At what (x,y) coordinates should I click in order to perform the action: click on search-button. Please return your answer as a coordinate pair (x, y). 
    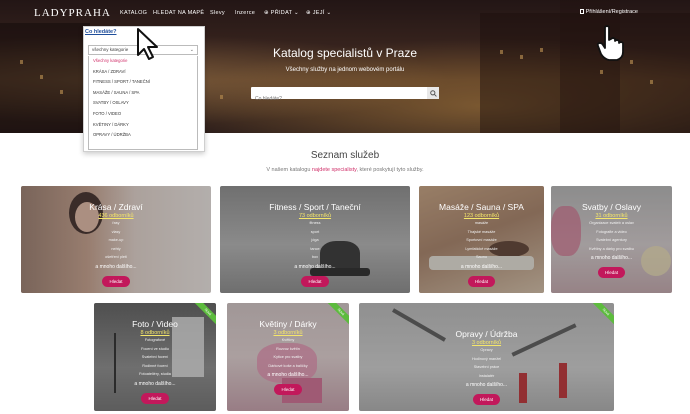
    Looking at the image, I should click on (433, 93).